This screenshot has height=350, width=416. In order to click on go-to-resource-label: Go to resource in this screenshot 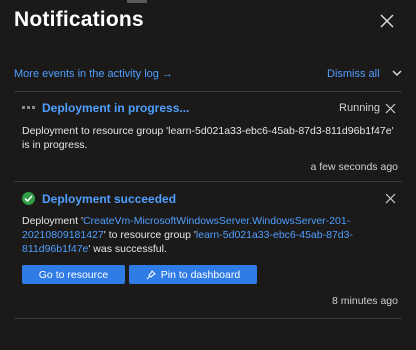, I will do `click(73, 274)`.